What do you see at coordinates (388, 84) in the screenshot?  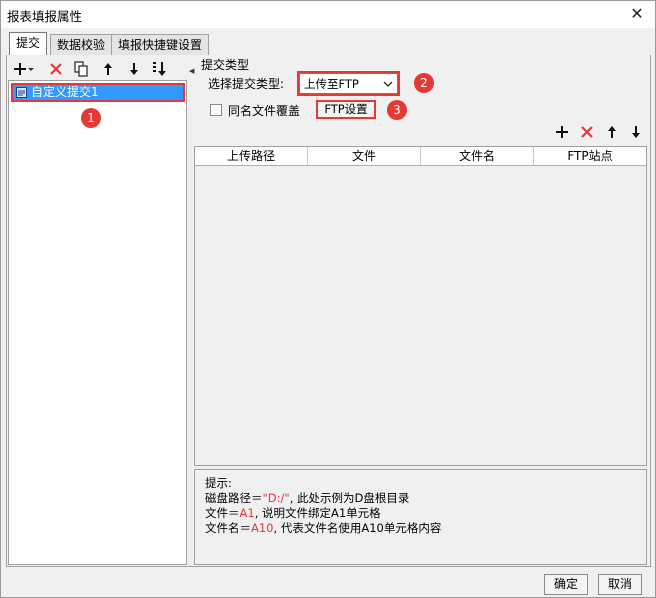 I see `chevron-down-icon` at bounding box center [388, 84].